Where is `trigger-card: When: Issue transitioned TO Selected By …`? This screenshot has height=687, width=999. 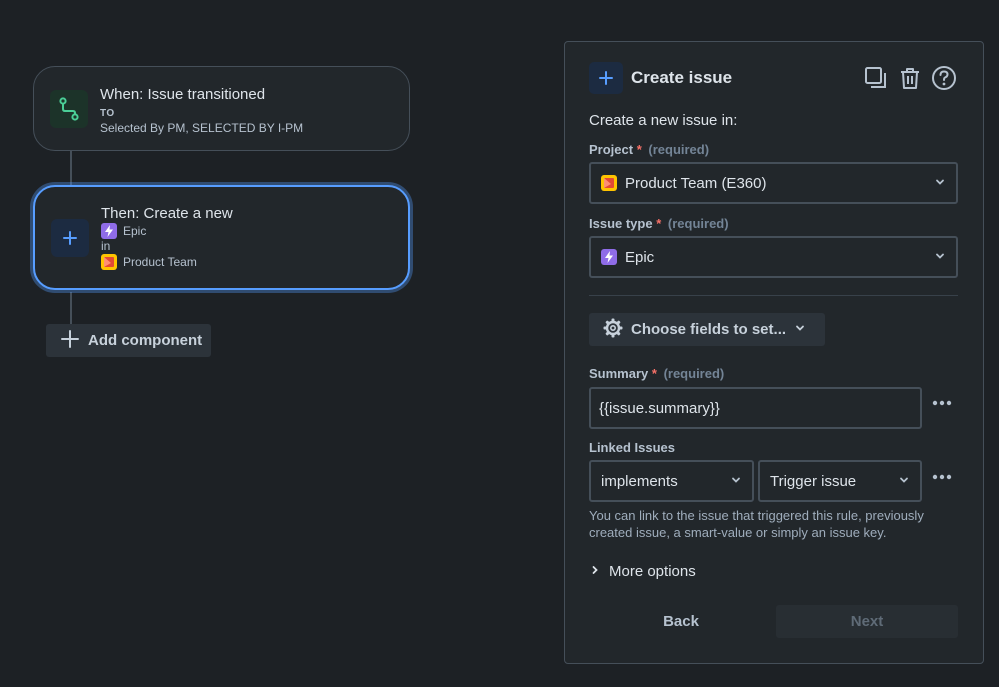
trigger-card: When: Issue transitioned TO Selected By … is located at coordinates (221, 108).